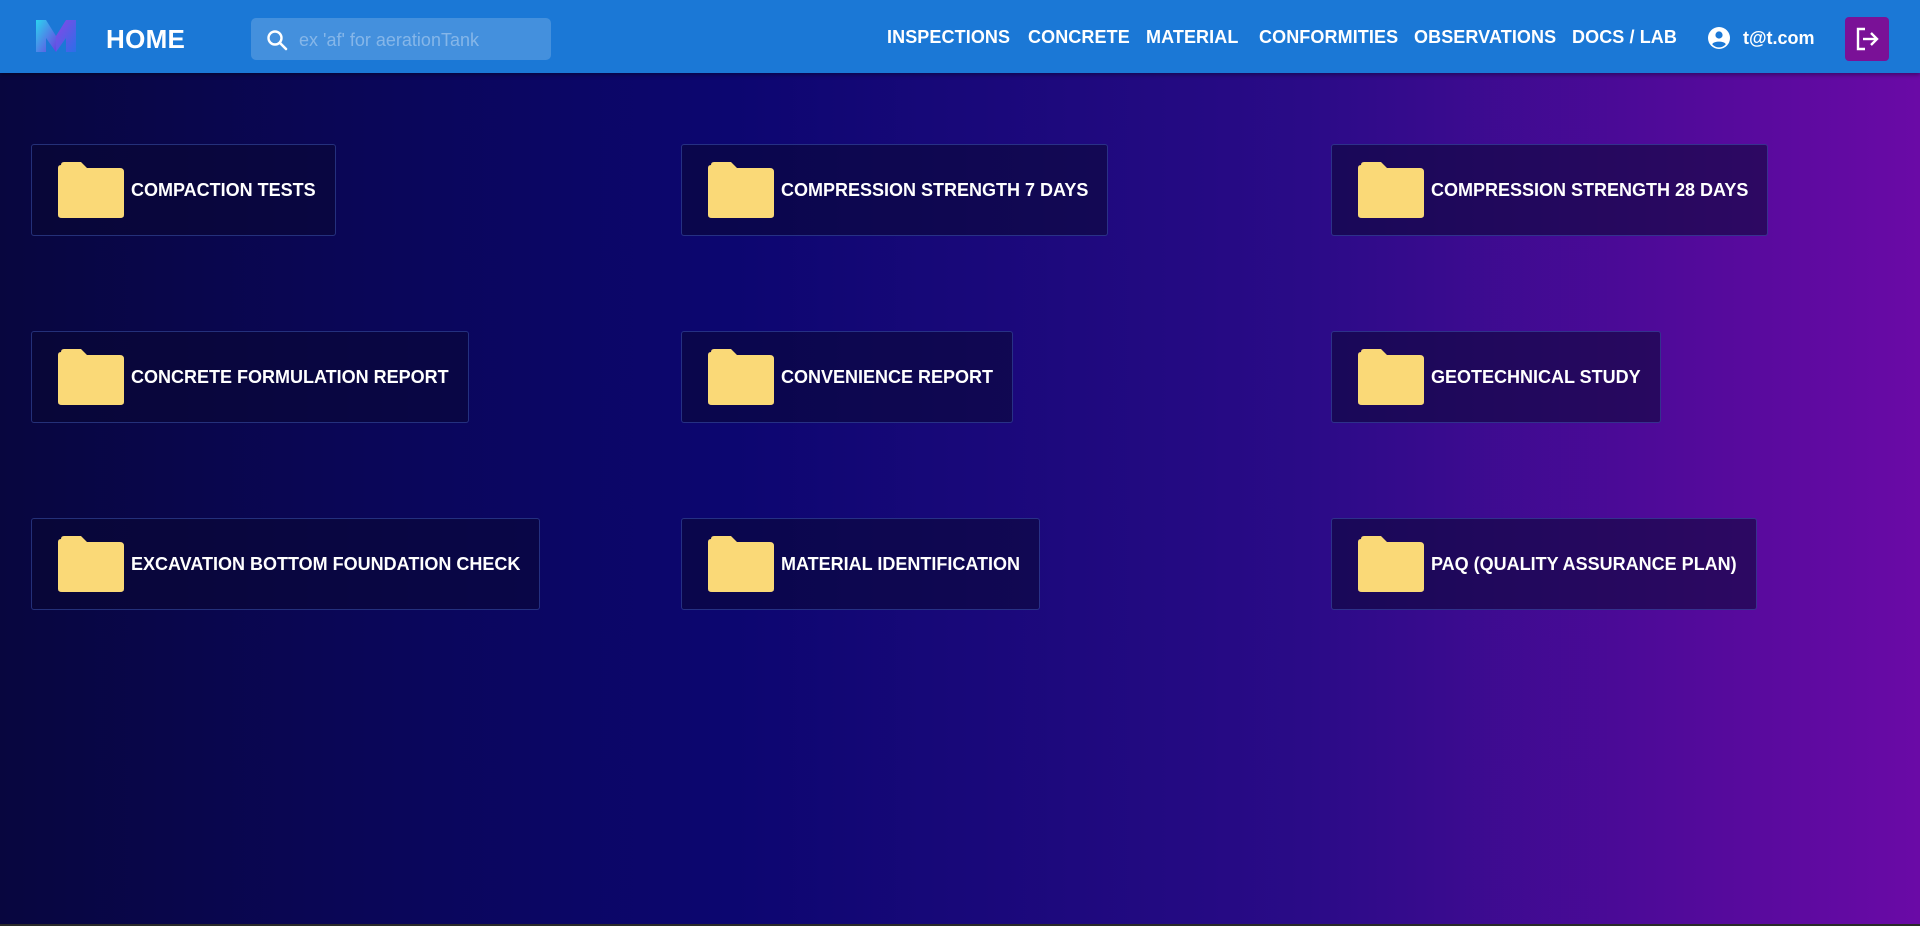 This screenshot has width=1920, height=926. Describe the element at coordinates (1079, 37) in the screenshot. I see `nav-concrete: CONCRETE` at that location.